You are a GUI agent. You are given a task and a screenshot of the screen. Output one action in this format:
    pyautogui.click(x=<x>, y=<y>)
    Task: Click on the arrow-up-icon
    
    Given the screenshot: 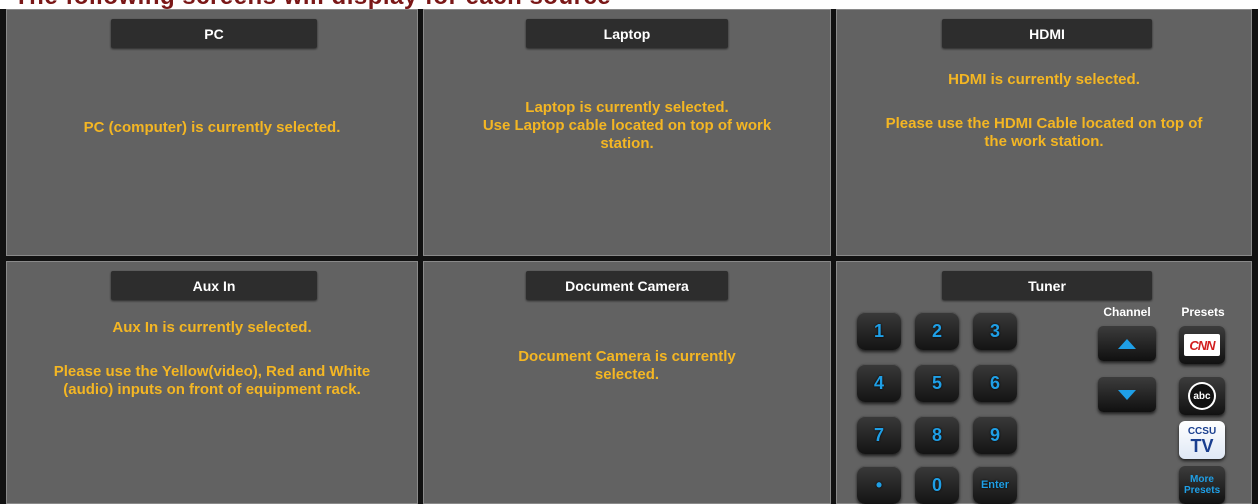 What is the action you would take?
    pyautogui.click(x=1127, y=343)
    